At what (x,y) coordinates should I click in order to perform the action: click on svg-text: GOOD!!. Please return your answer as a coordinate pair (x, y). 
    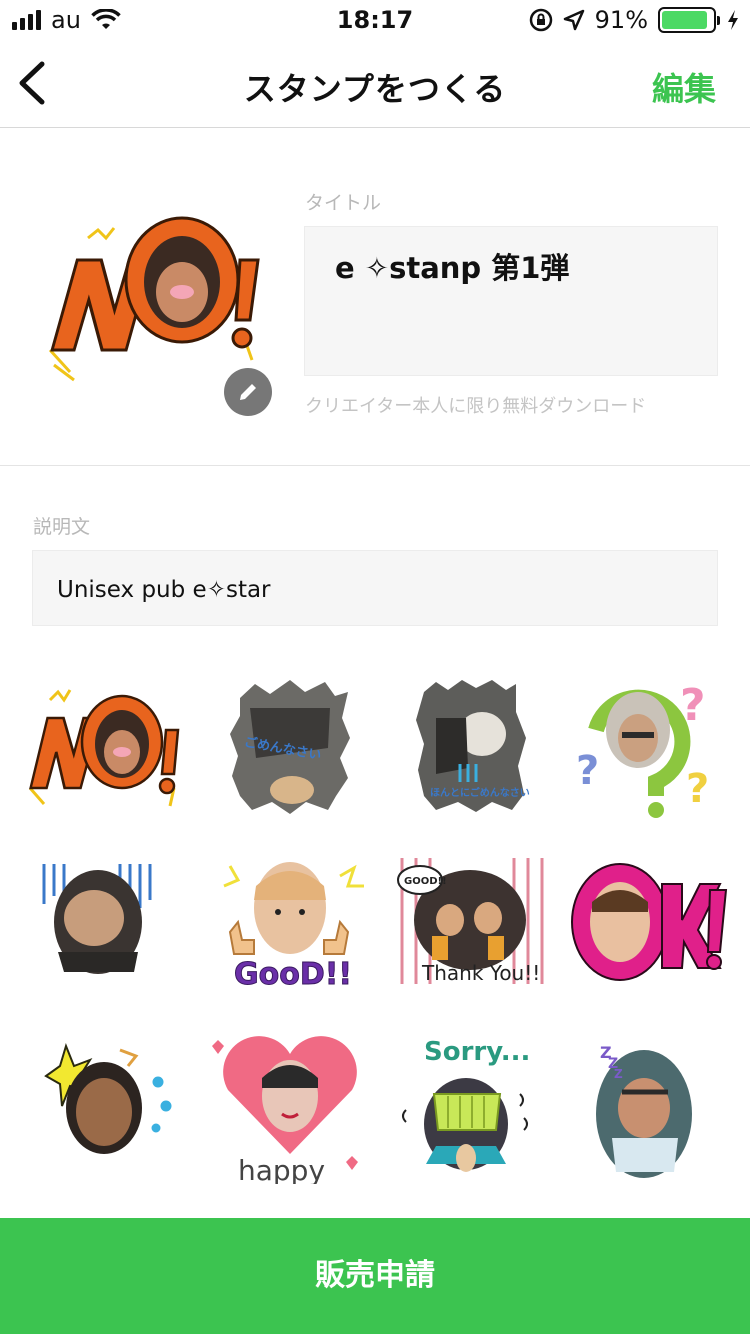
    Looking at the image, I should click on (425, 881).